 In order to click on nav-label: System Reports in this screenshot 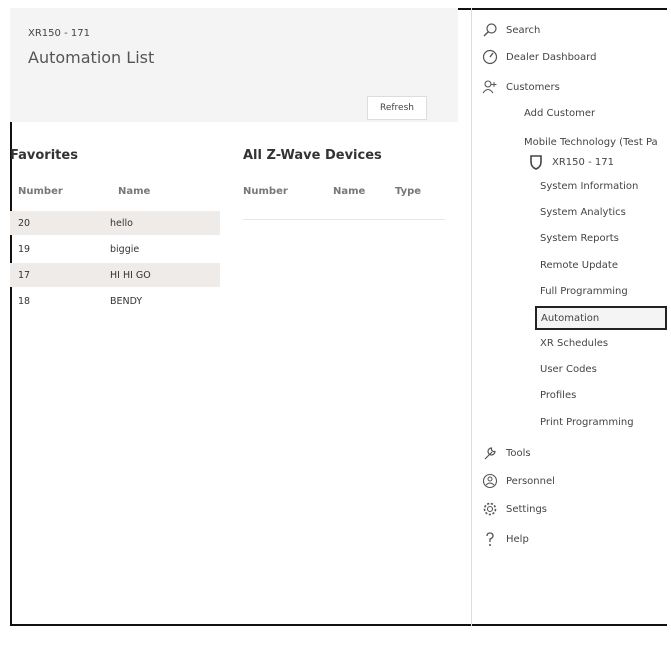, I will do `click(579, 238)`.